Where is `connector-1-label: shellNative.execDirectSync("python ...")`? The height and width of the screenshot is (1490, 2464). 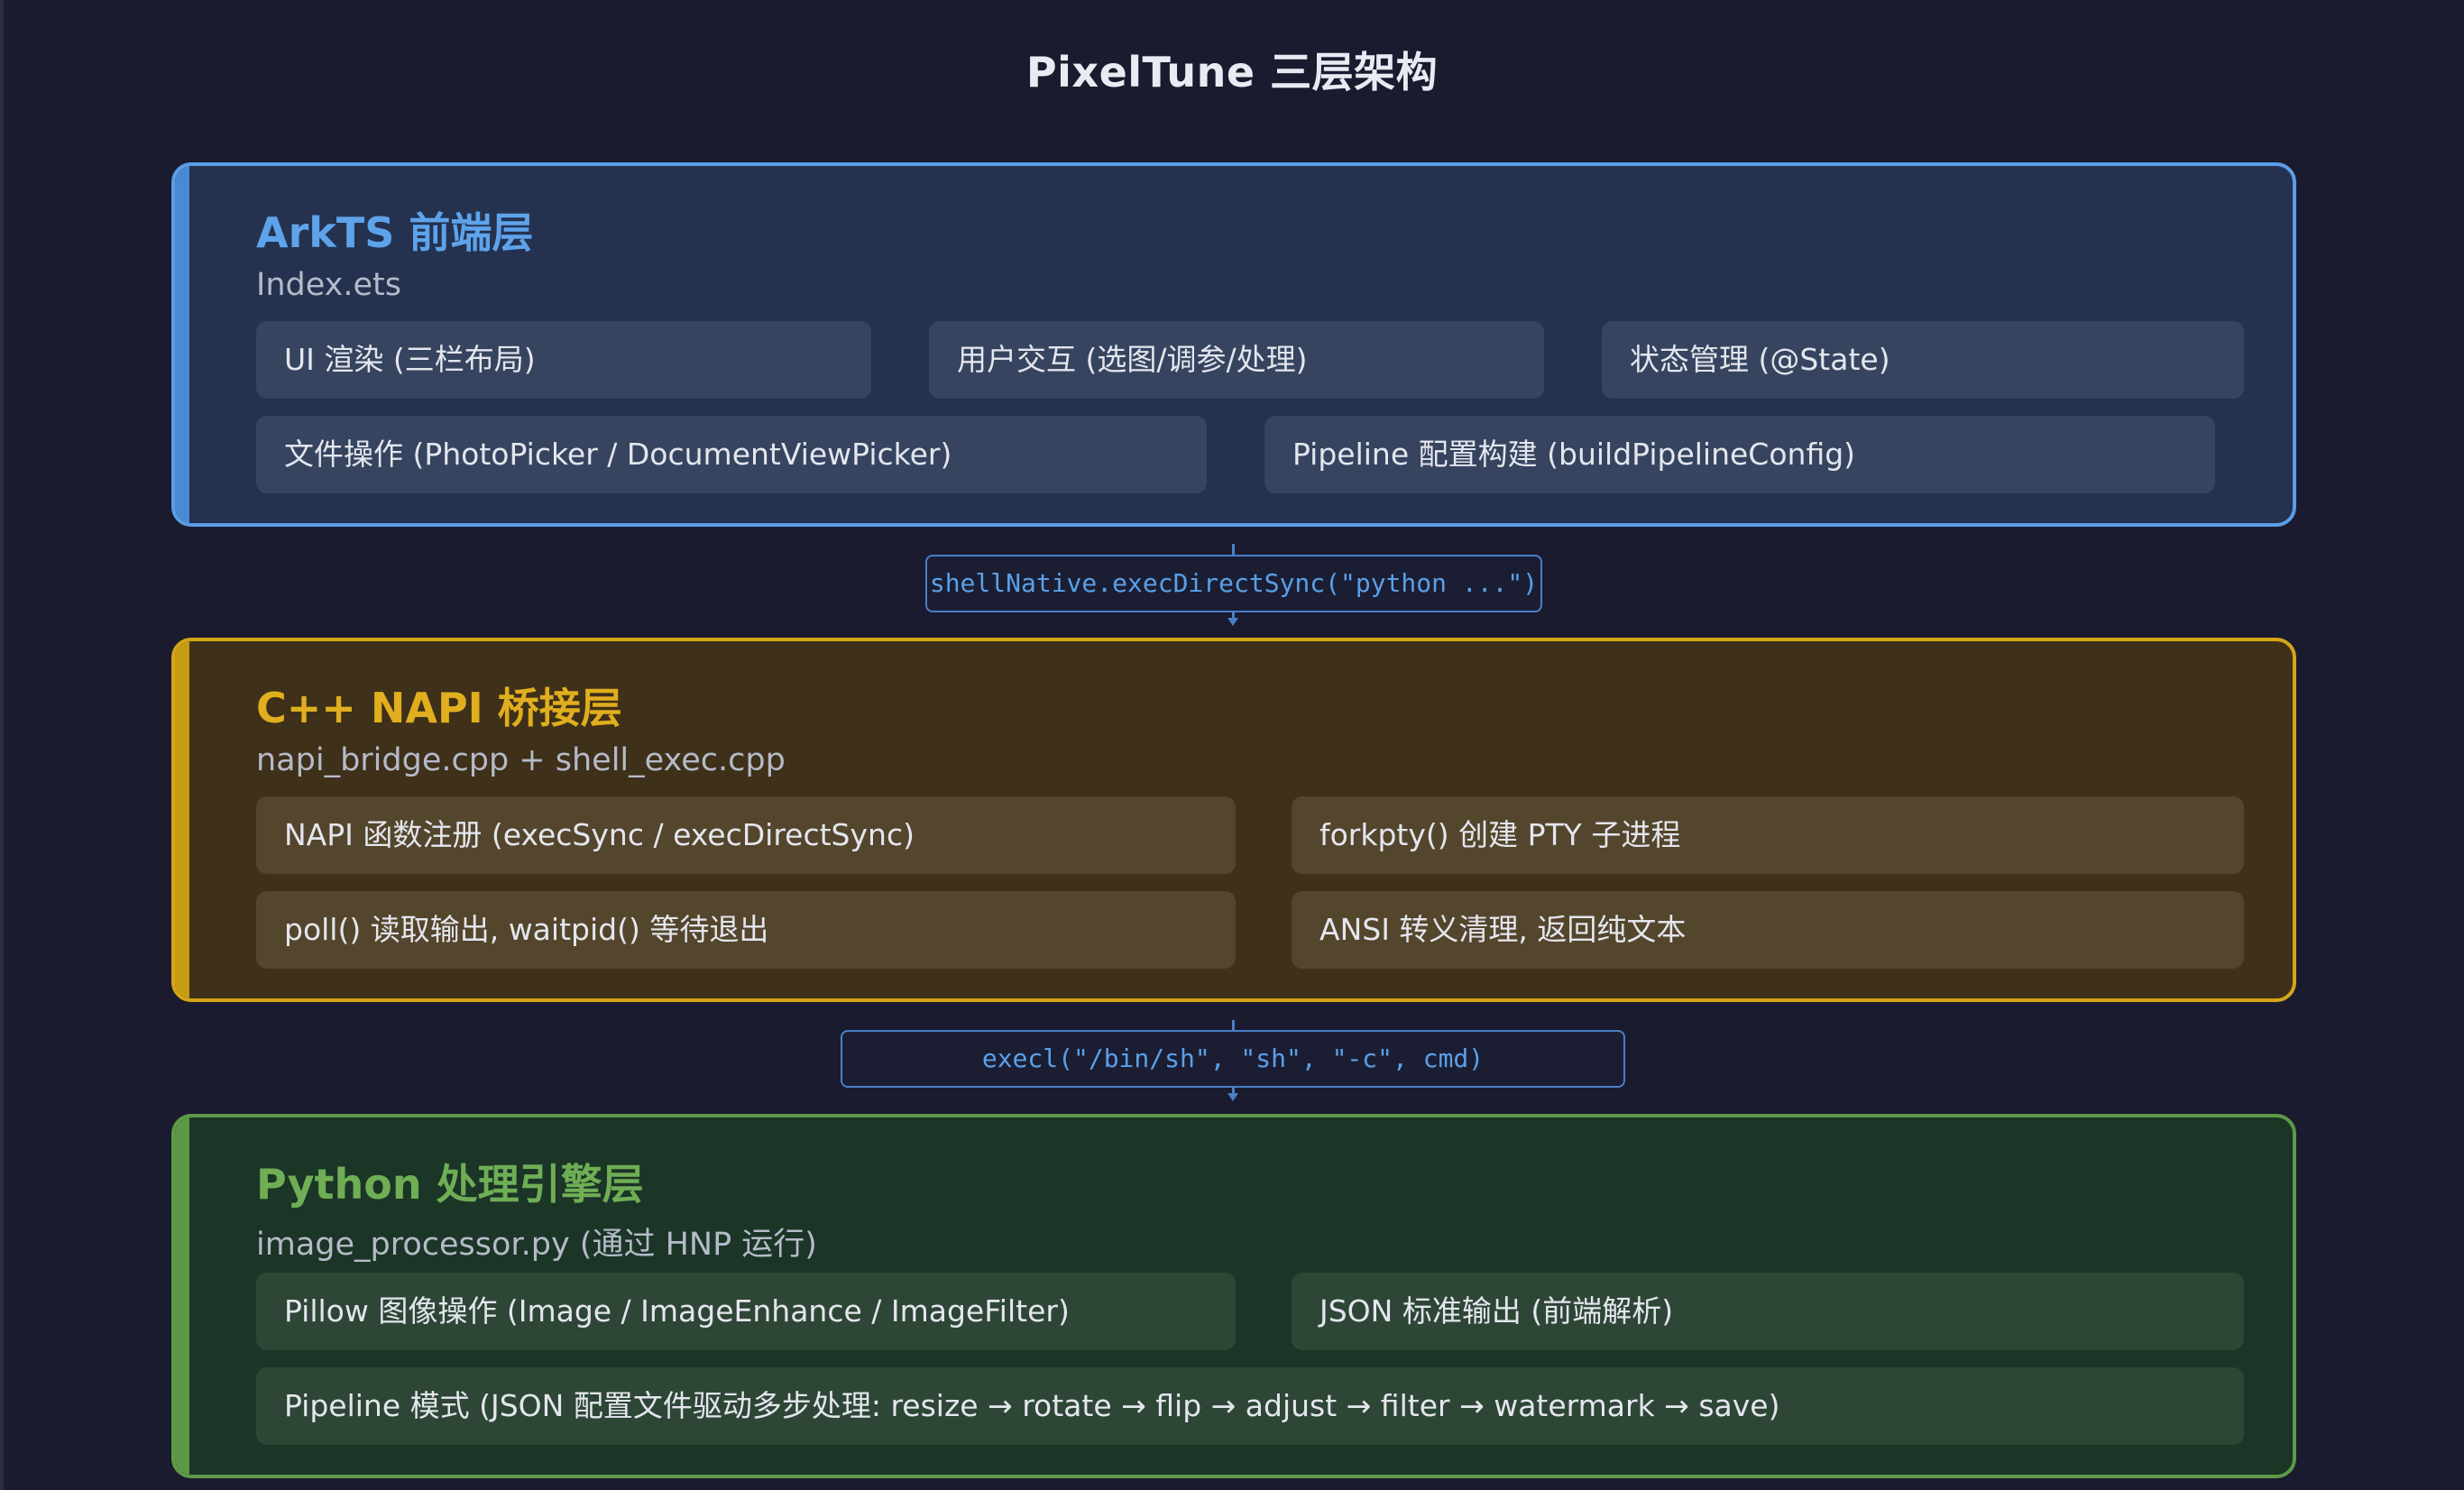
connector-1-label: shellNative.execDirectSync("python ...") is located at coordinates (1234, 583).